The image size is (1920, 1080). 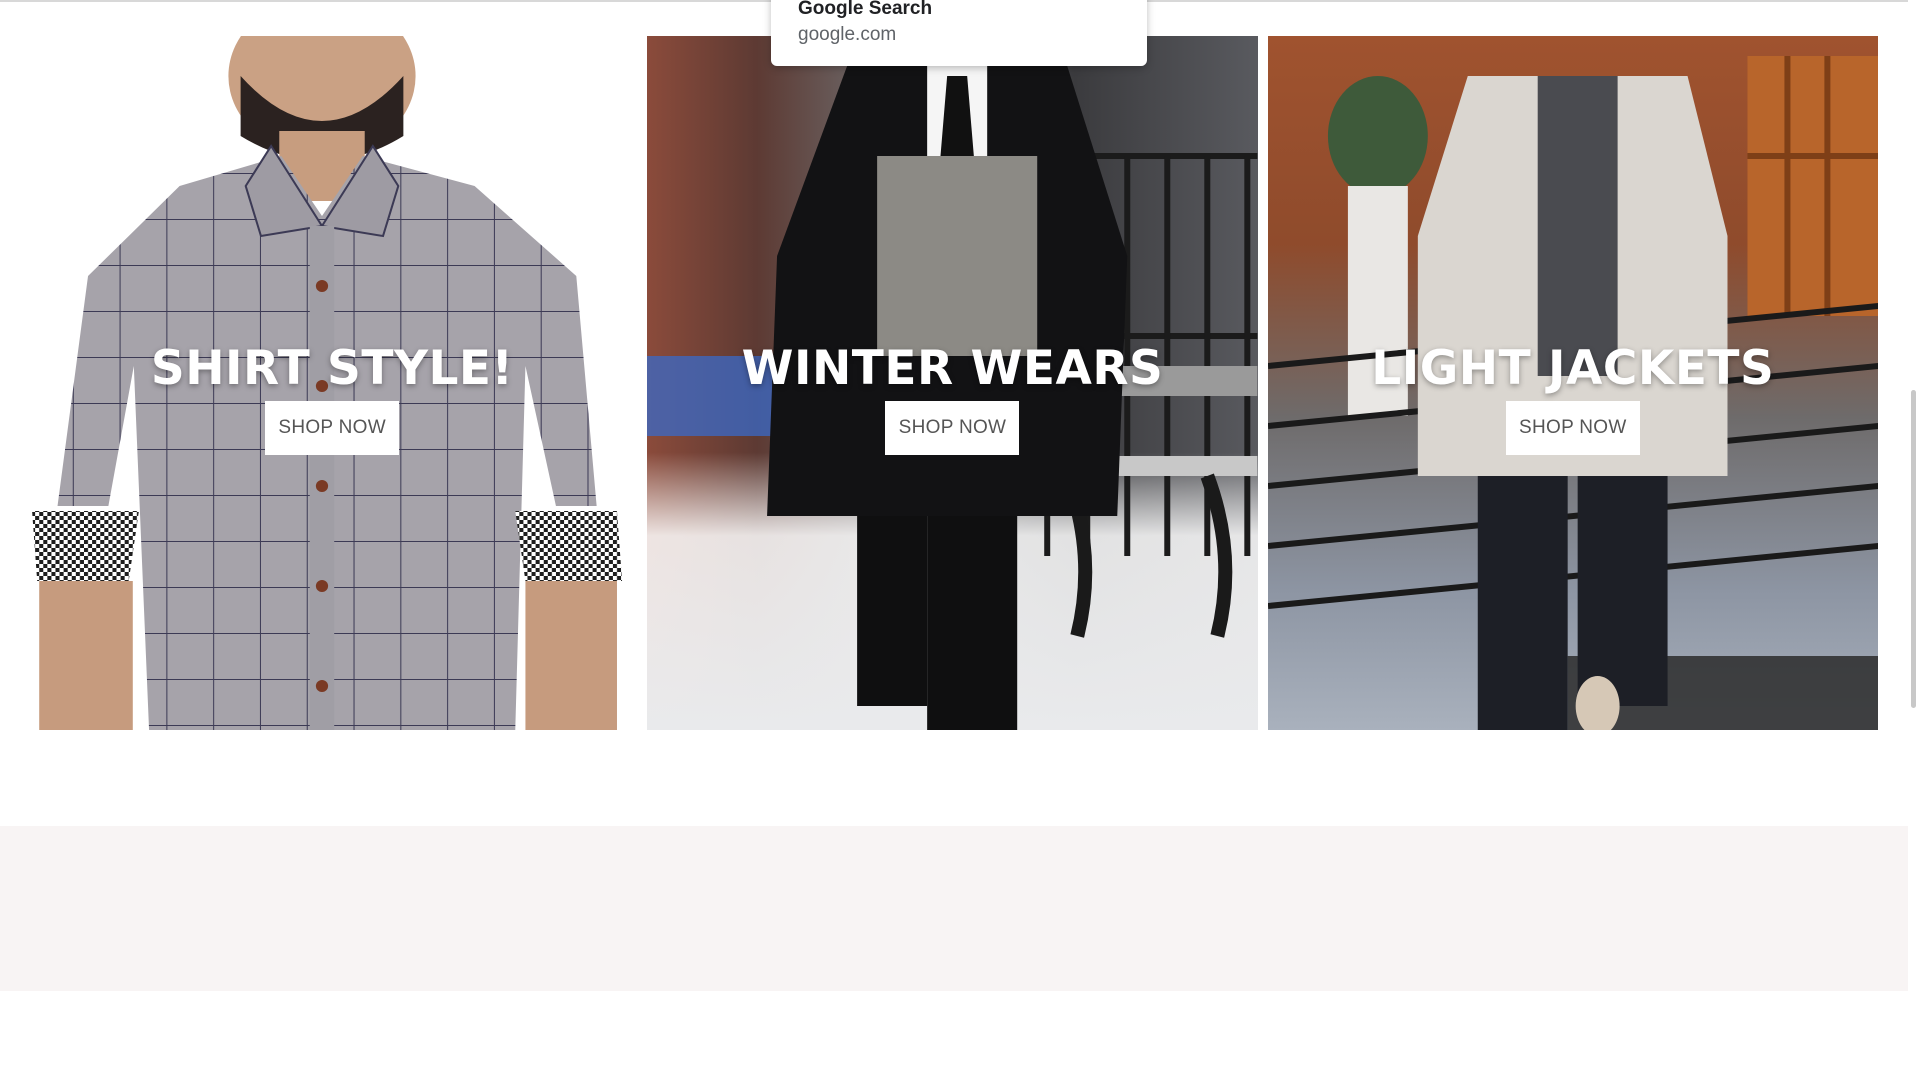 What do you see at coordinates (952, 368) in the screenshot?
I see `banner-title: WINTER WEARS` at bounding box center [952, 368].